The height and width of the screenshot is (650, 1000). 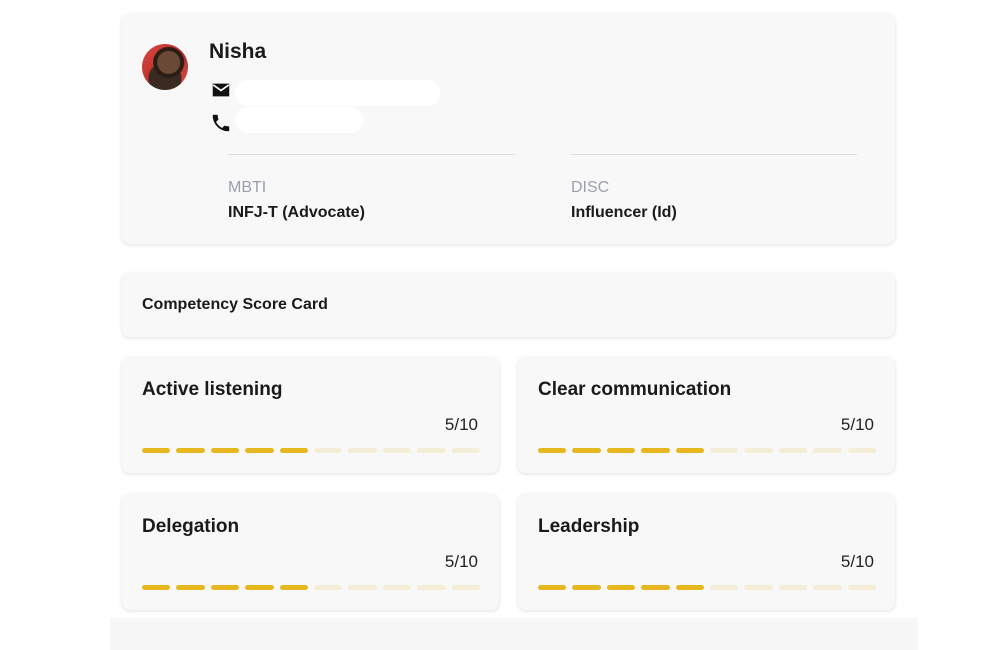 What do you see at coordinates (589, 526) in the screenshot?
I see `competency-title: Leadership` at bounding box center [589, 526].